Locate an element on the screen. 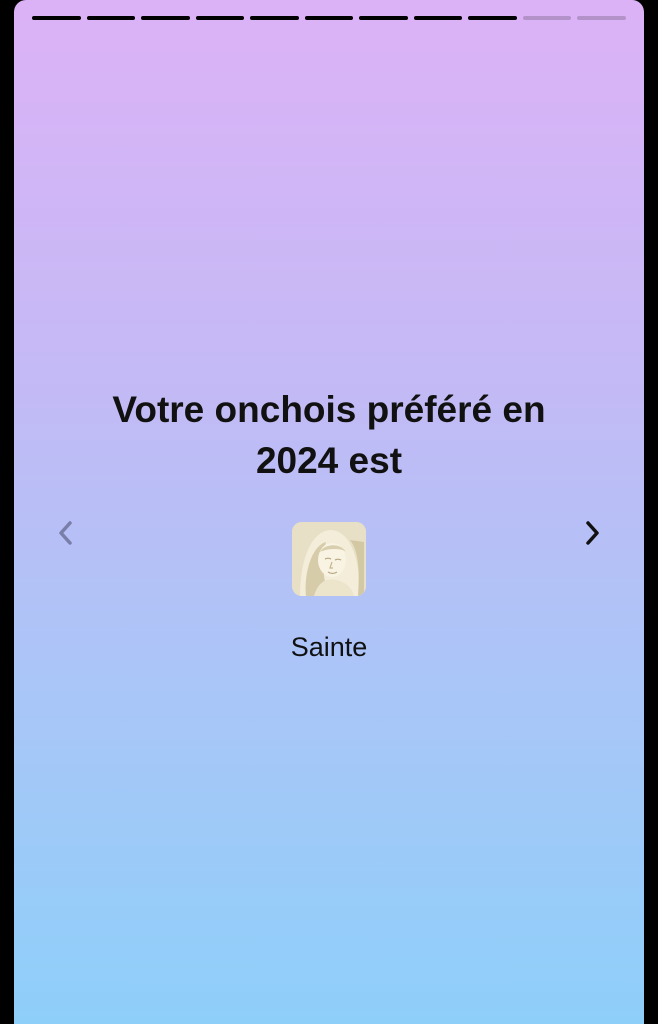 The height and width of the screenshot is (1024, 658). item-label: Sainte is located at coordinates (329, 647).